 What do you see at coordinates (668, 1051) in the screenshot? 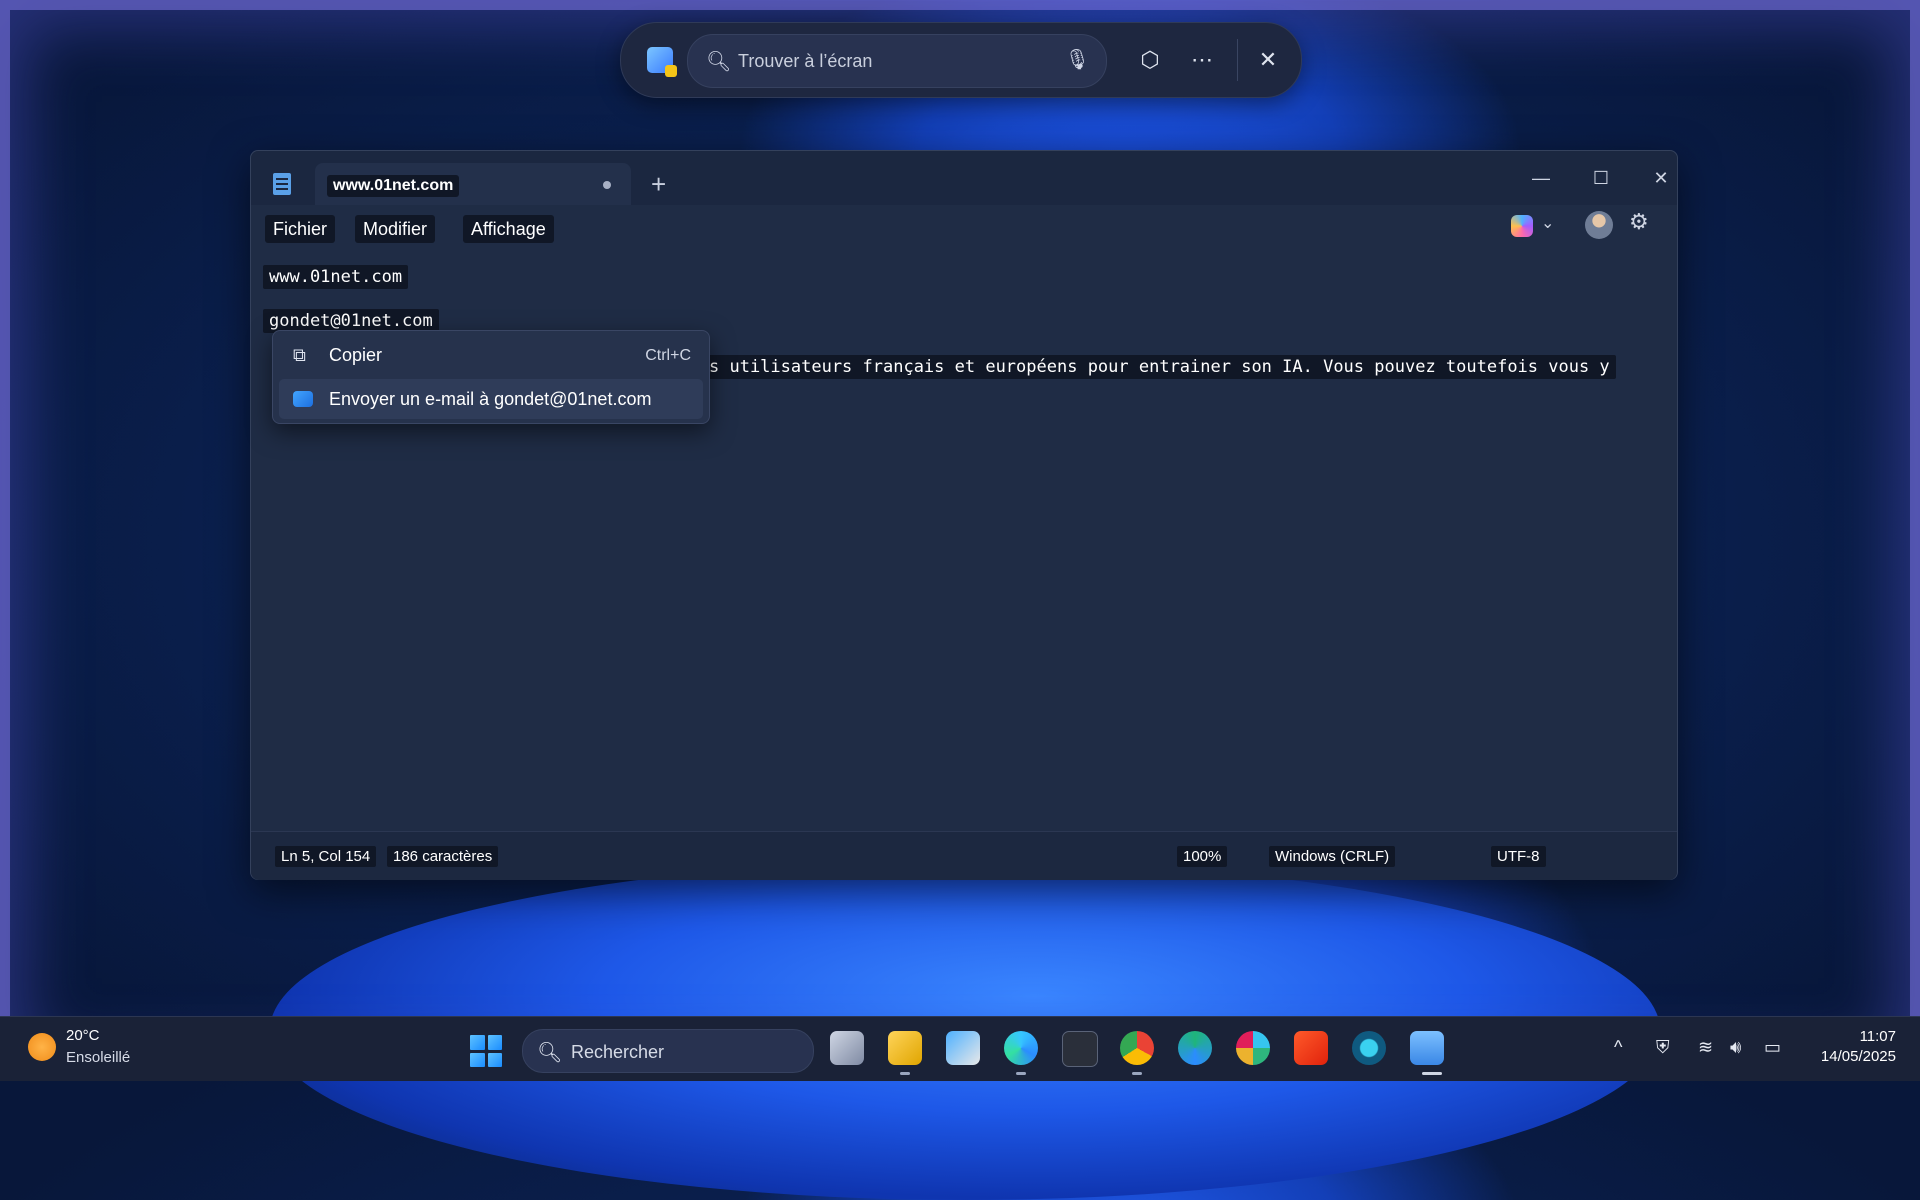
I see `taskbar-search-input: 🔍︎ Rechercher` at bounding box center [668, 1051].